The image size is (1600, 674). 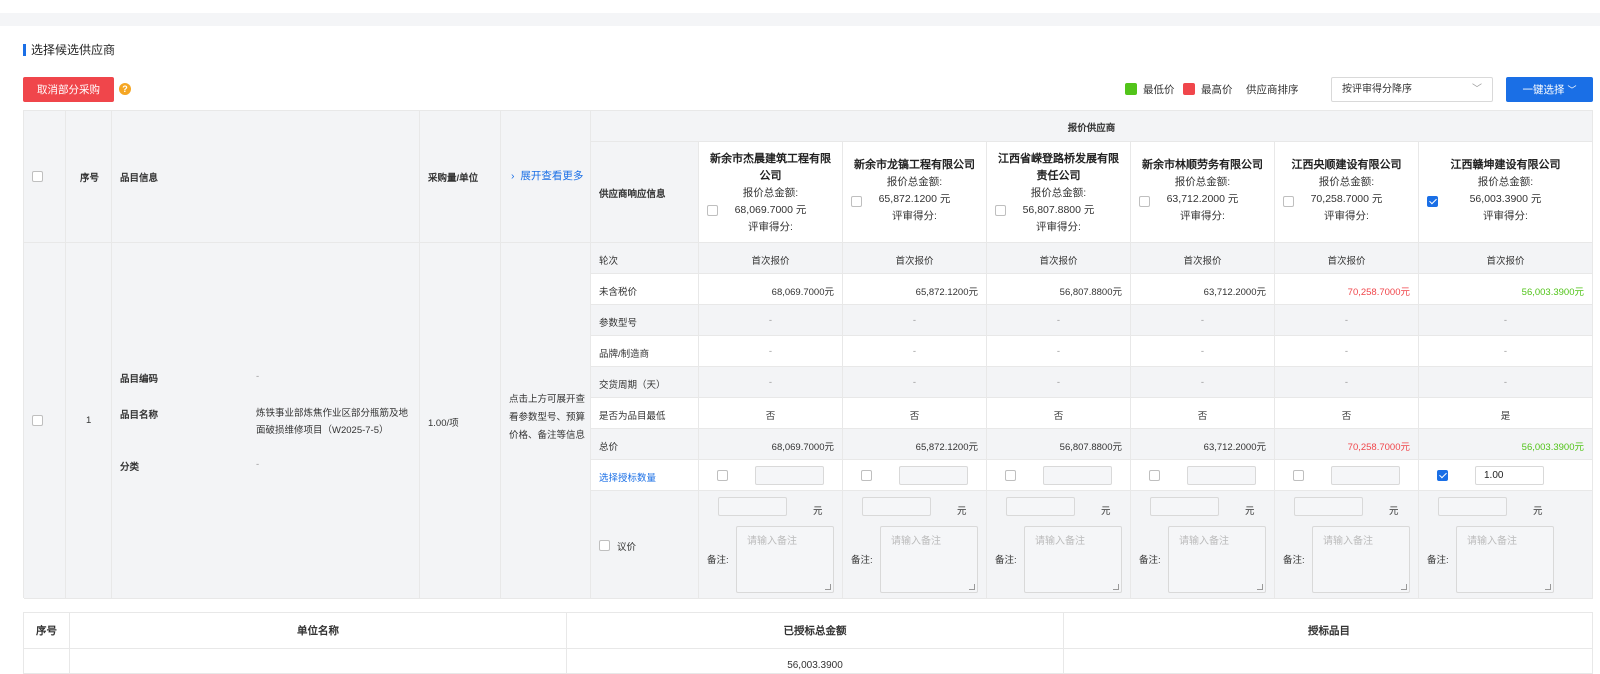 I want to click on supplier-2-round-cell: 首次报价, so click(x=1059, y=258).